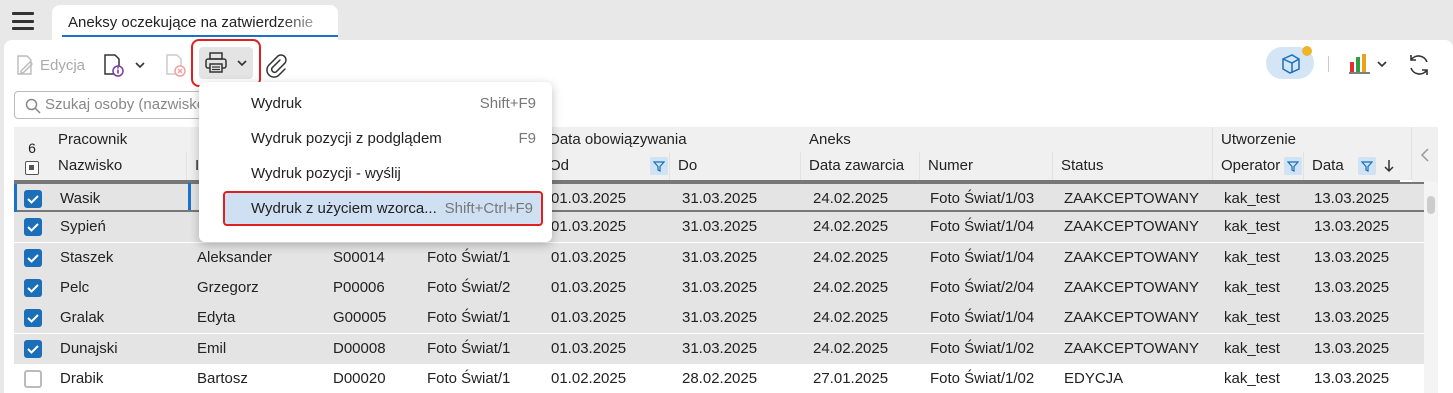 The width and height of the screenshot is (1453, 393). I want to click on cube-button, so click(1290, 62).